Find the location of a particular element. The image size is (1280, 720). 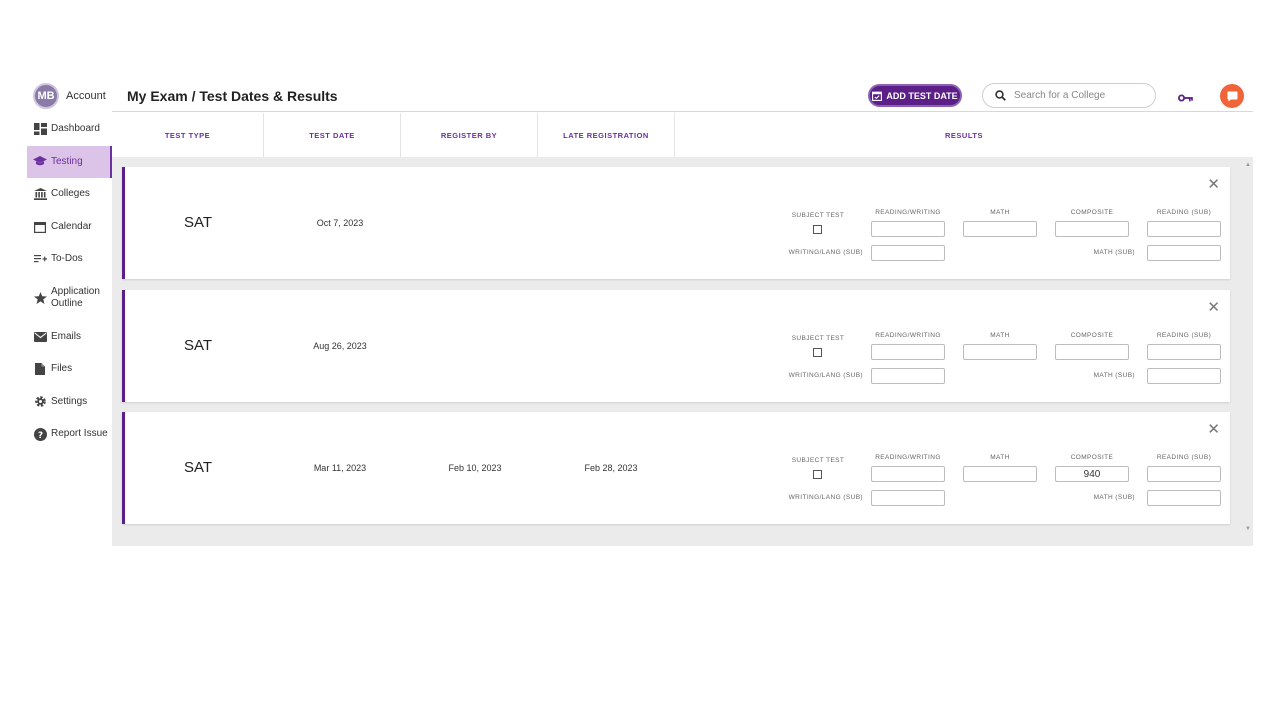

column-header-late-registration: LATE REGISTRATION is located at coordinates (606, 135).